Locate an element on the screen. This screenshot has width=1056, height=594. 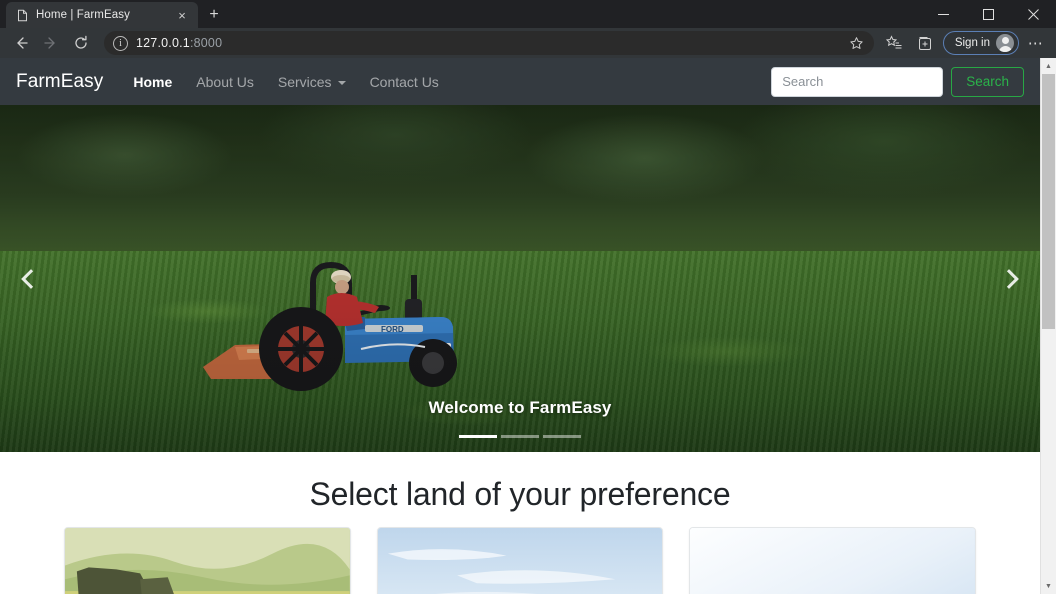
back-icon is located at coordinates (21, 43).